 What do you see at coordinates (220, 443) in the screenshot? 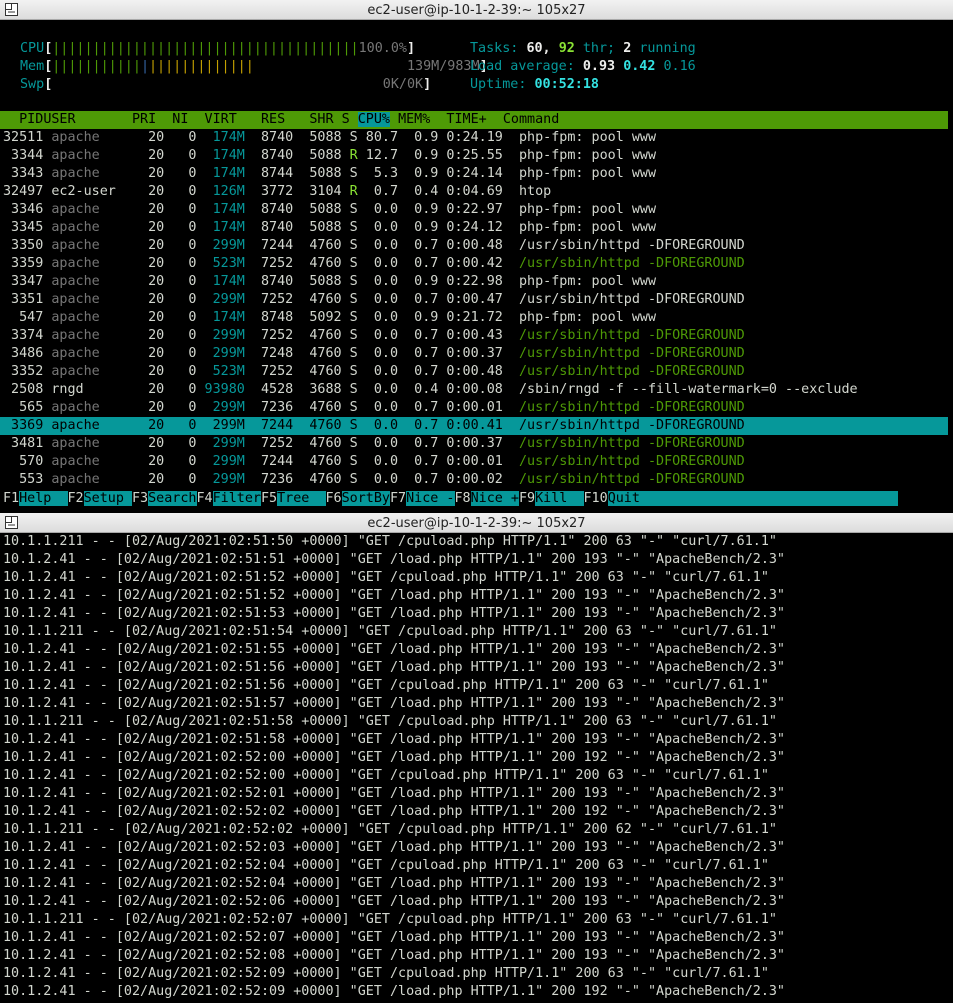
I see `process-virt: 299M` at bounding box center [220, 443].